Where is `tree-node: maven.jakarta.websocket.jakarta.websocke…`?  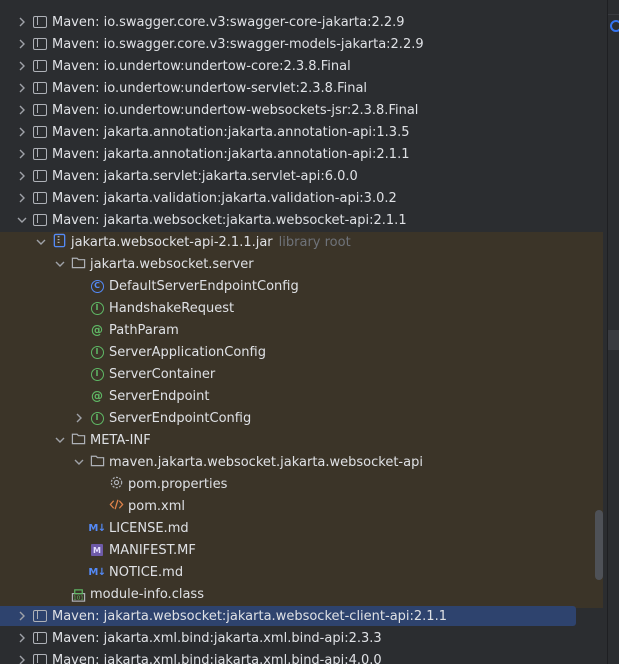
tree-node: maven.jakarta.websocket.jakarta.websocke… is located at coordinates (293, 462).